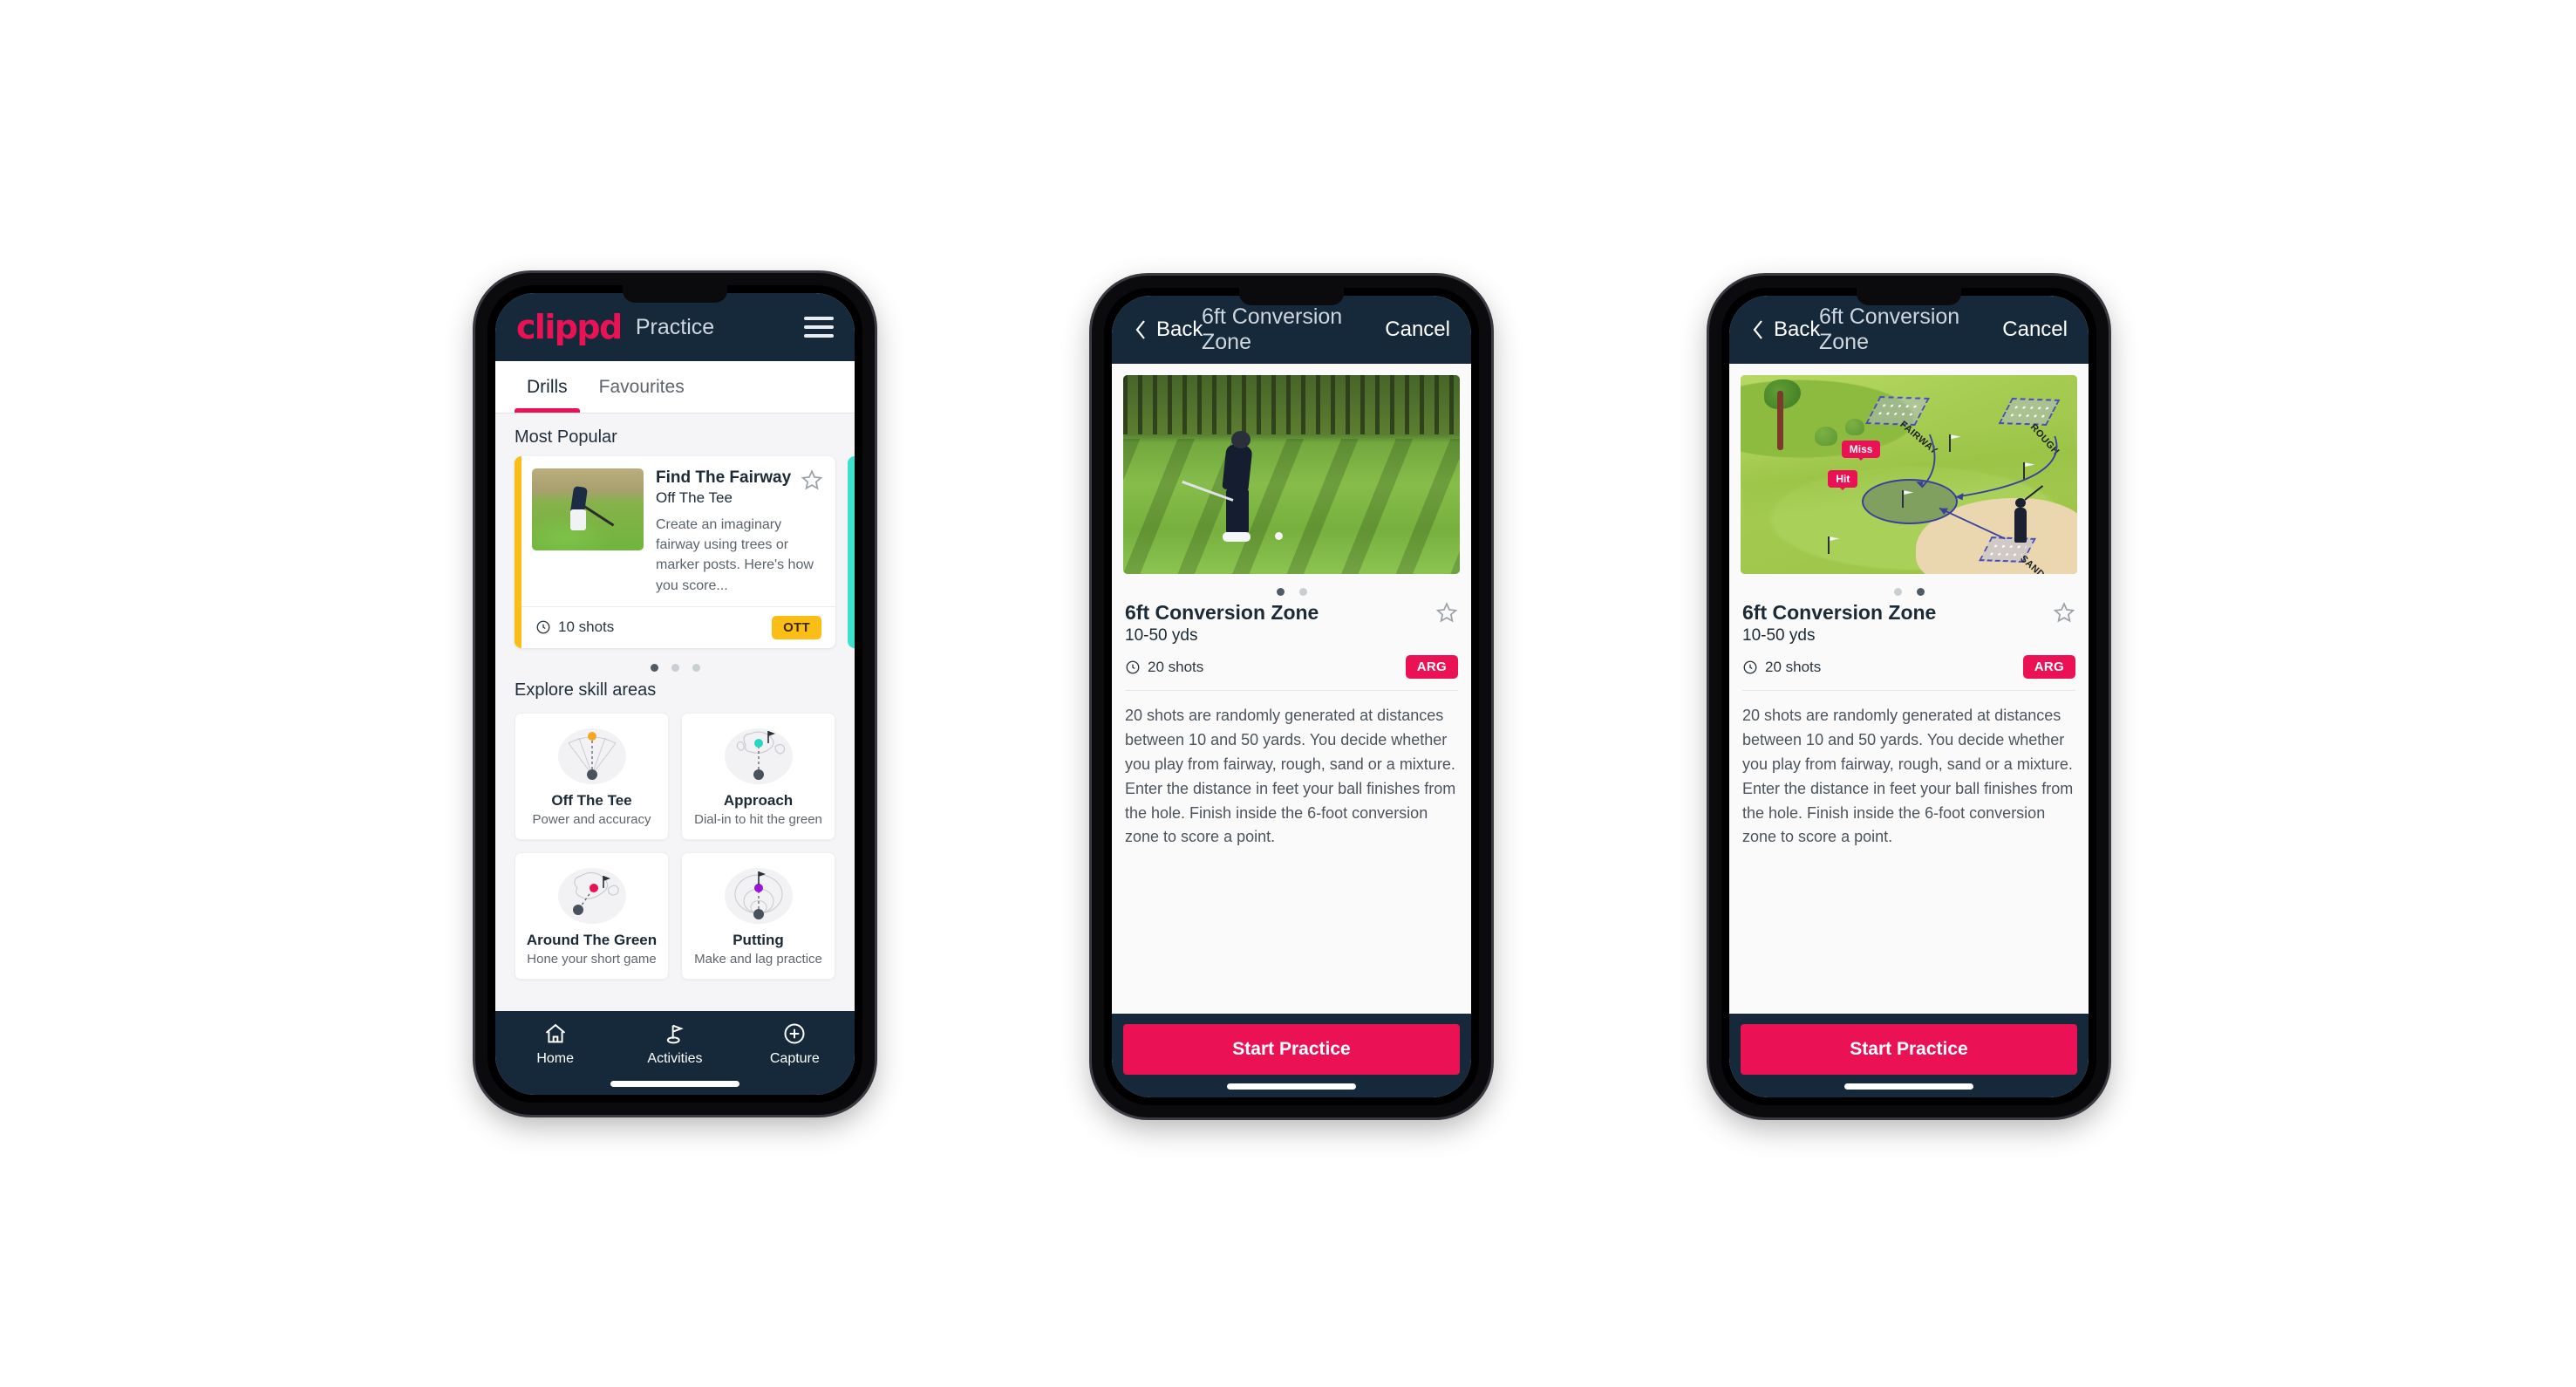 This screenshot has width=2576, height=1387. Describe the element at coordinates (1292, 506) in the screenshot. I see `photo-shadows` at that location.